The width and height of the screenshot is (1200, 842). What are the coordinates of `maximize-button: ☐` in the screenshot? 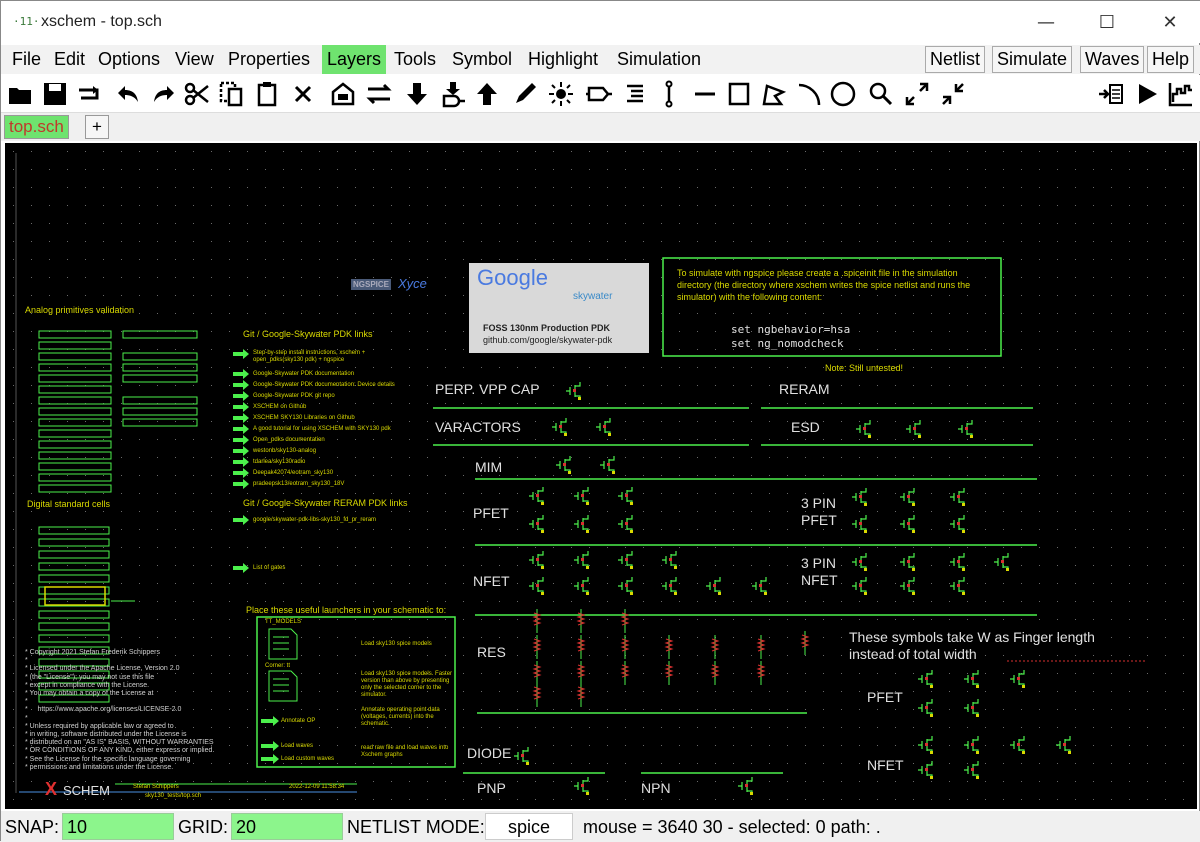 It's located at (1107, 22).